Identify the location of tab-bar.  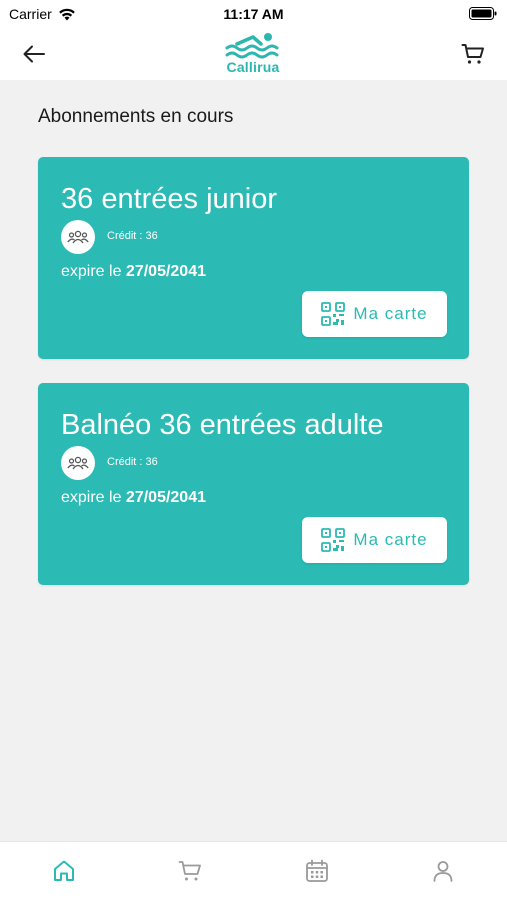
(253, 870).